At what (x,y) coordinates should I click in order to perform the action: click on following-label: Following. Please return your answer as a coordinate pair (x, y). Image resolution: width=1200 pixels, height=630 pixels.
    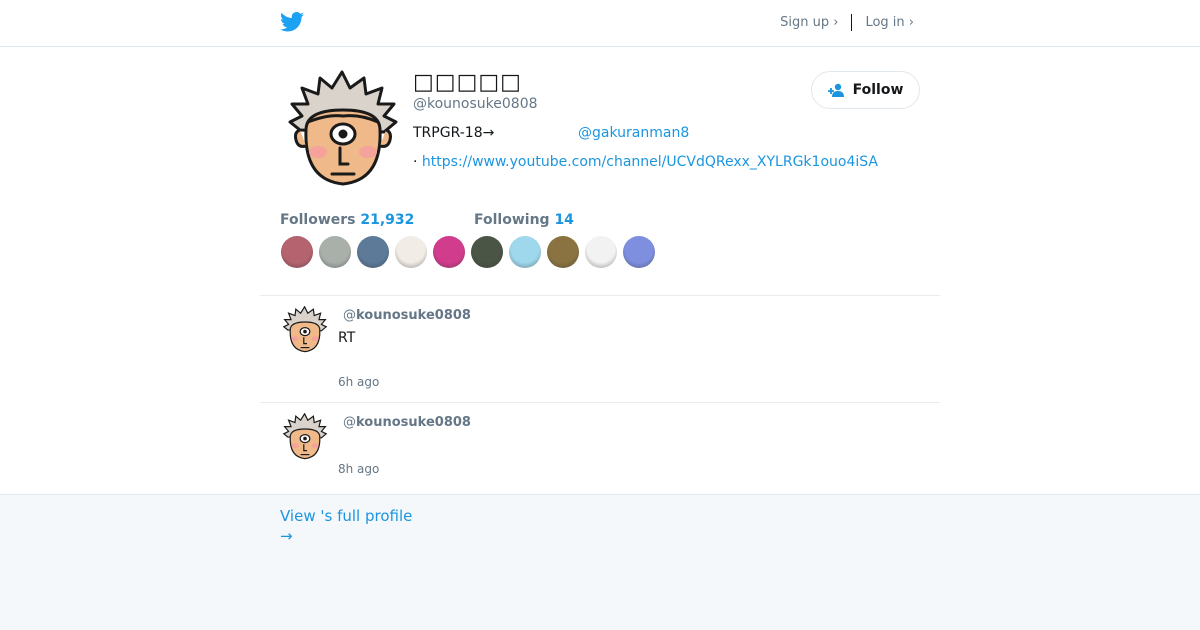
    Looking at the image, I should click on (512, 220).